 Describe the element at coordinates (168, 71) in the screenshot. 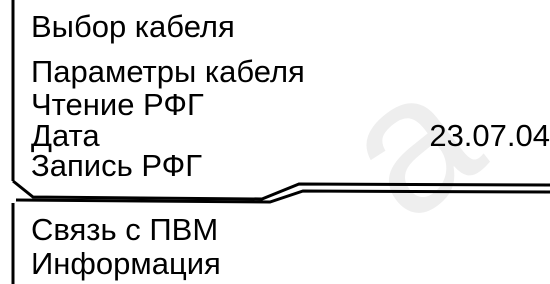

I see `menu-item-cable-parameters: Параметры кабеля` at that location.